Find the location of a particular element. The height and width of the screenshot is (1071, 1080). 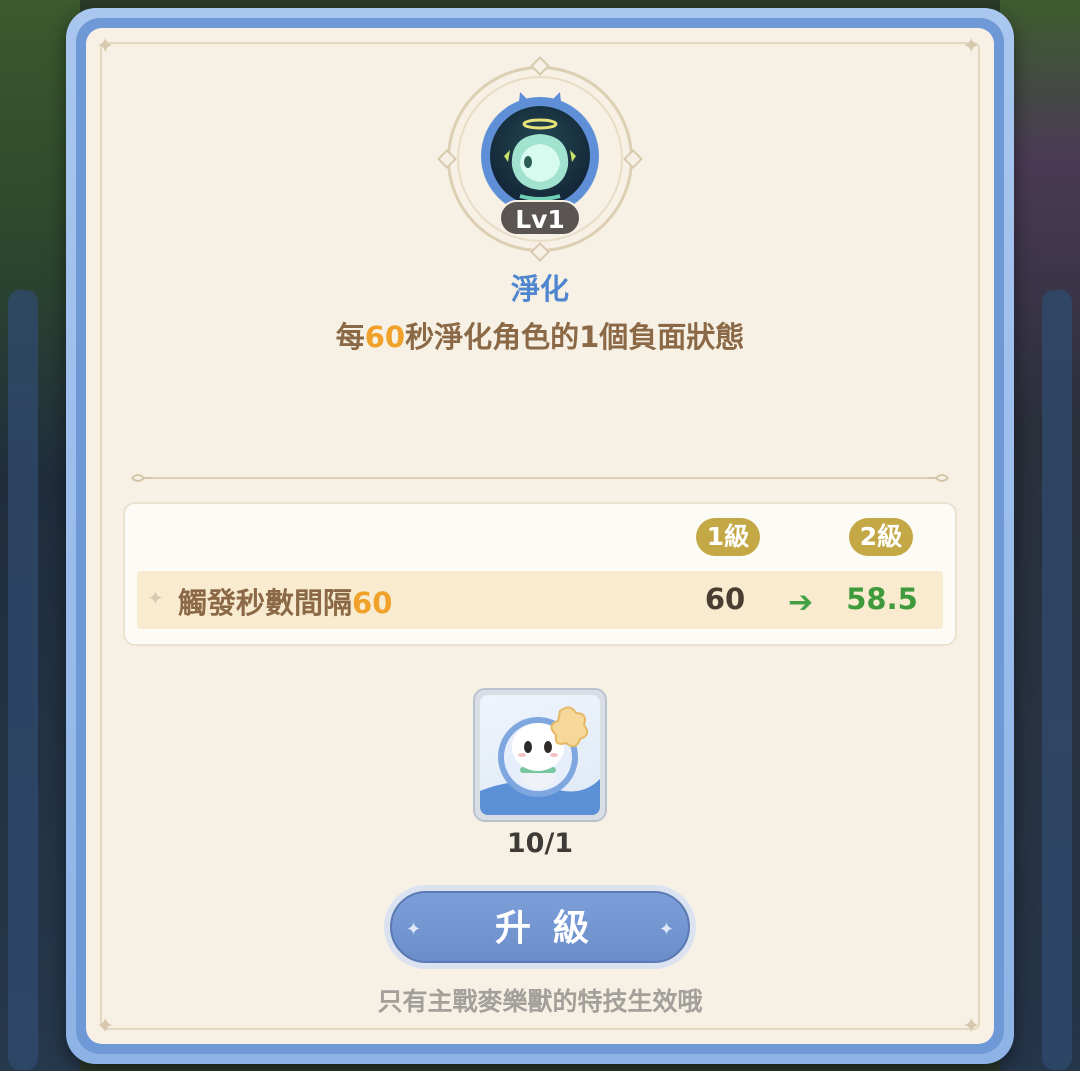

stat-current-value: 60 is located at coordinates (725, 599).